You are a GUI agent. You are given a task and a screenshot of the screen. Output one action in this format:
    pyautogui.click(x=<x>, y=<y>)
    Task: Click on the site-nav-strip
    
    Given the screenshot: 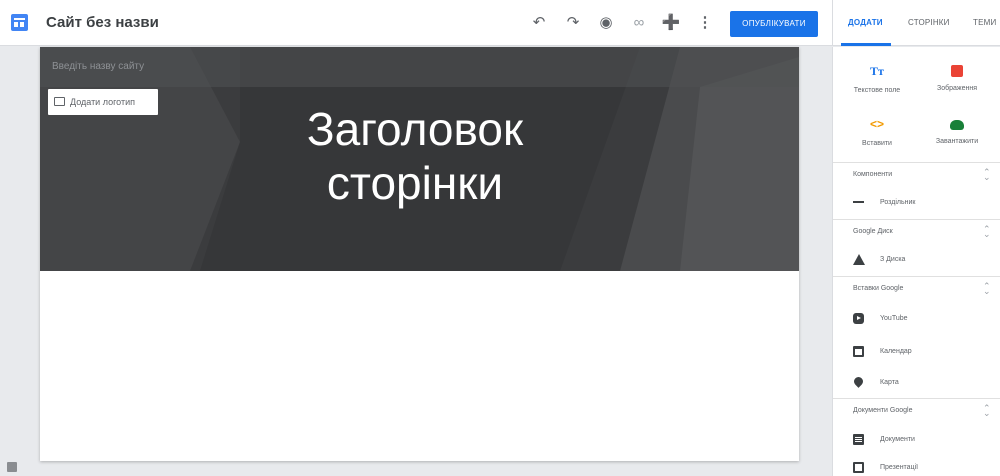 What is the action you would take?
    pyautogui.click(x=419, y=67)
    